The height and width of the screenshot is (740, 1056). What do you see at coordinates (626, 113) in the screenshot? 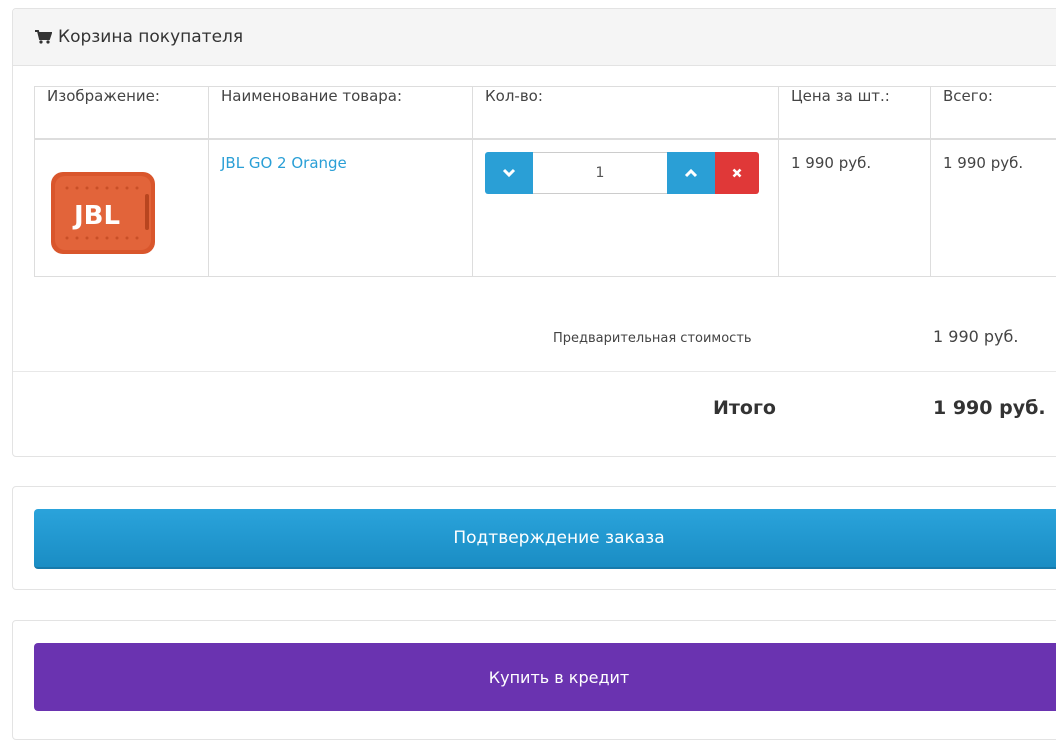
I see `col-quantity: Кол-во:` at bounding box center [626, 113].